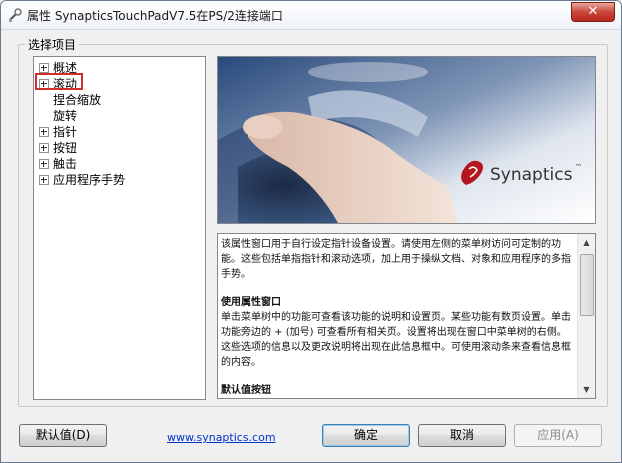 This screenshot has height=463, width=622. What do you see at coordinates (586, 389) in the screenshot?
I see `scroll-down-arrow-icon: ▼` at bounding box center [586, 389].